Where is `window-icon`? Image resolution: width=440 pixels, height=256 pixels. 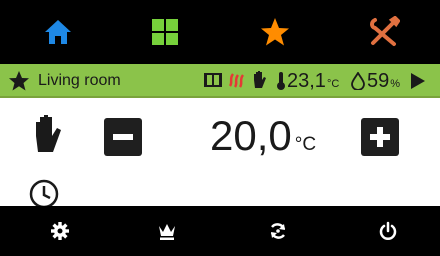
window-icon is located at coordinates (213, 80).